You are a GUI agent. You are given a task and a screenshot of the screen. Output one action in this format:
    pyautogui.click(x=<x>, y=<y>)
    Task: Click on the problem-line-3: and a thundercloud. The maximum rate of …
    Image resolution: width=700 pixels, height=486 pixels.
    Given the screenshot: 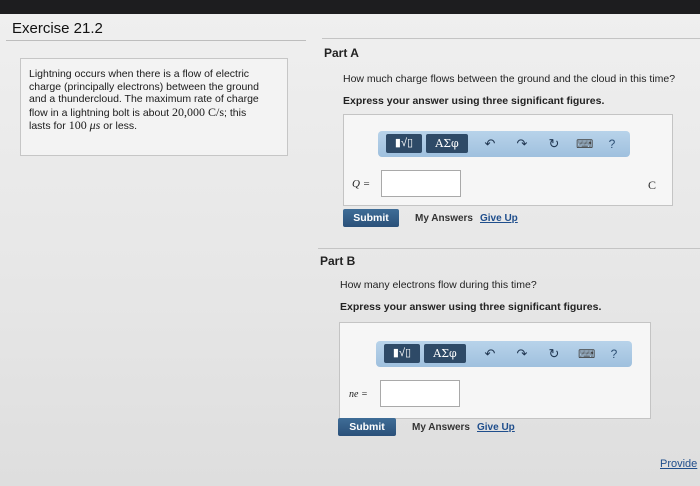 What is the action you would take?
    pyautogui.click(x=144, y=99)
    